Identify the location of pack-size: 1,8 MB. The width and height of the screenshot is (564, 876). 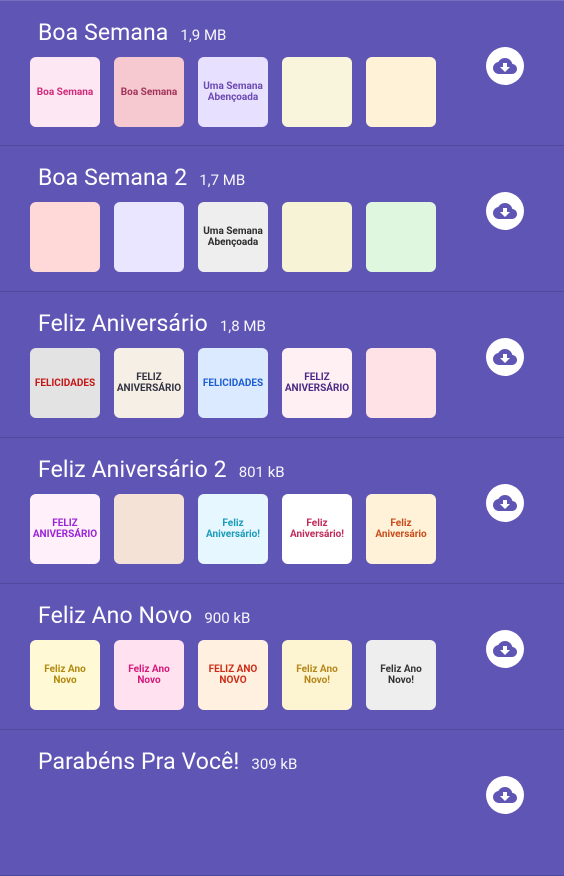
(242, 326).